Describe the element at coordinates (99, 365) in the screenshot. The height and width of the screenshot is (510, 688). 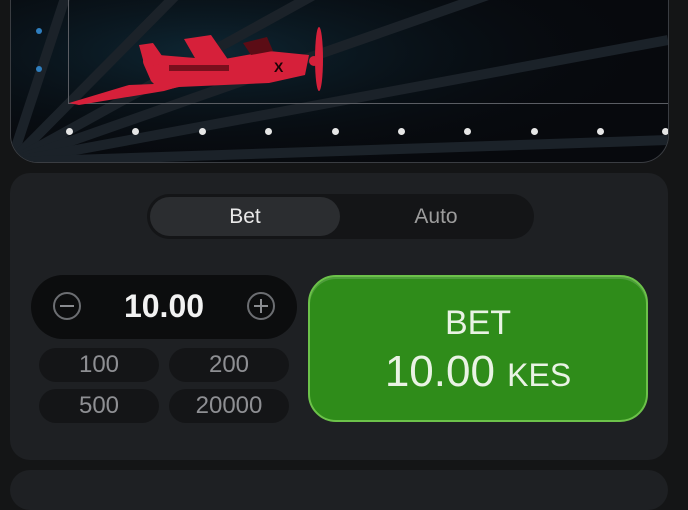
I see `quick-amount-100: 100` at that location.